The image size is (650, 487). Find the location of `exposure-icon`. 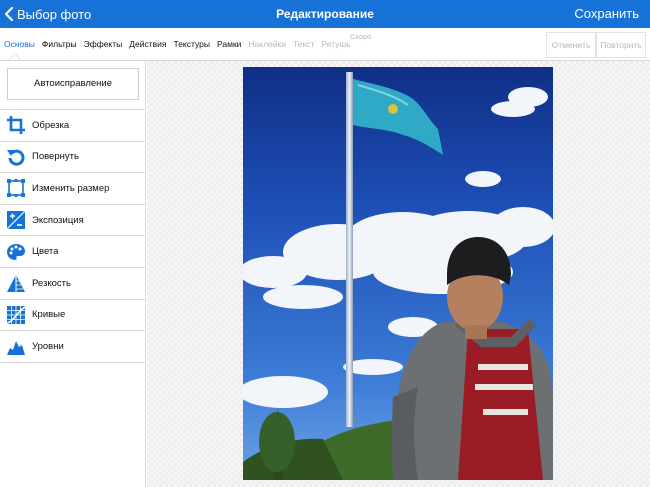

exposure-icon is located at coordinates (16, 220).